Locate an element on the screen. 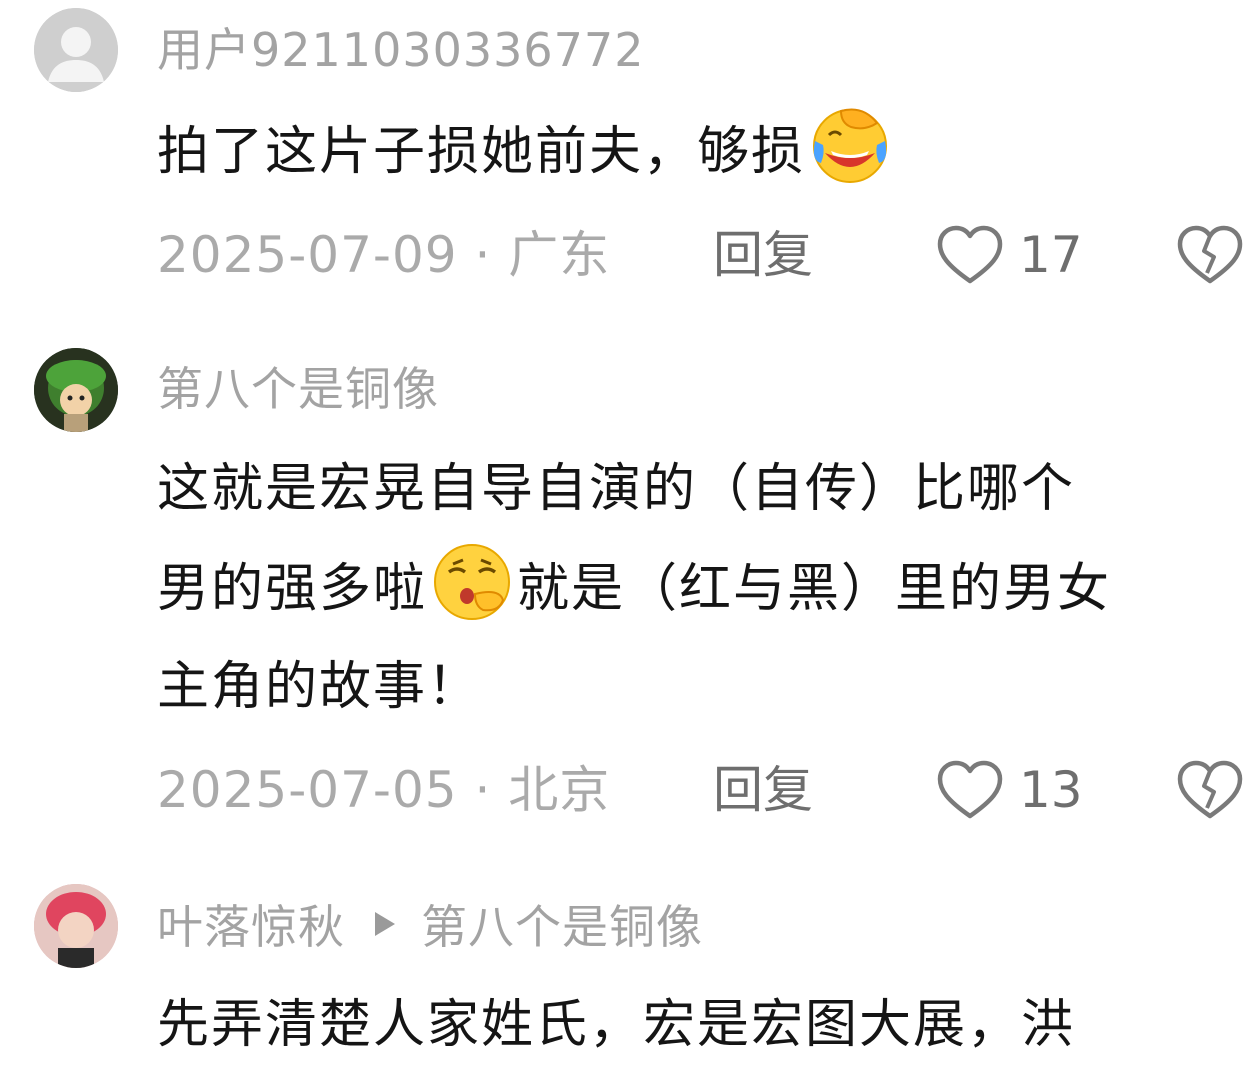 This screenshot has height=1074, width=1258. comment-text: 先弄清楚人家姓氏，宏是宏图大展，洪 is located at coordinates (704, 1025).